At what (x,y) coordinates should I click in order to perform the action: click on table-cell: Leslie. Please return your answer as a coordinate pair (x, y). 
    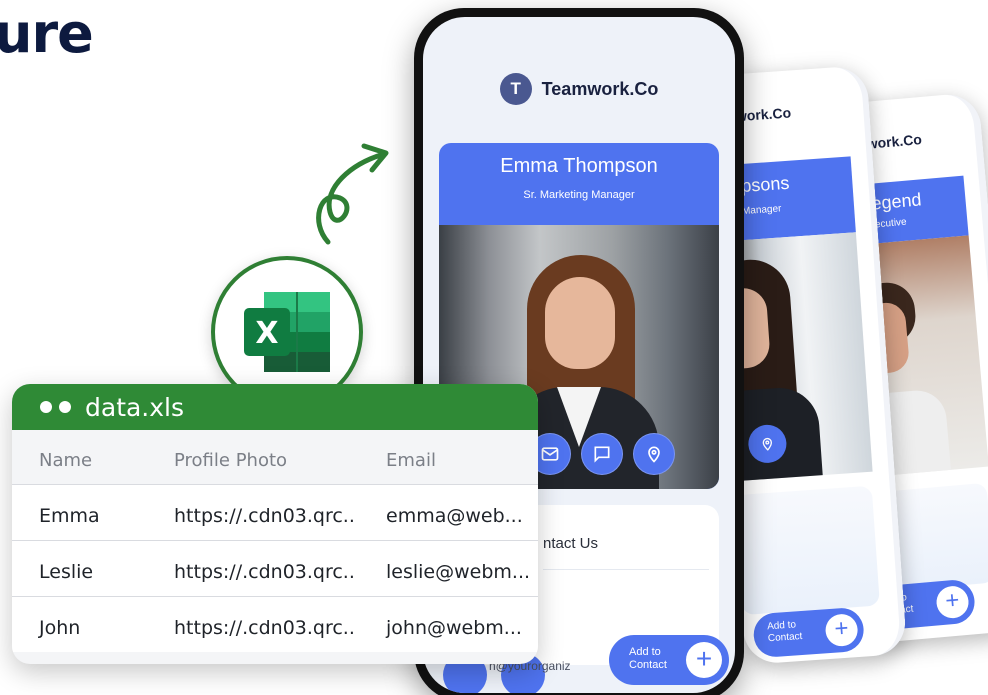
    Looking at the image, I should click on (66, 572).